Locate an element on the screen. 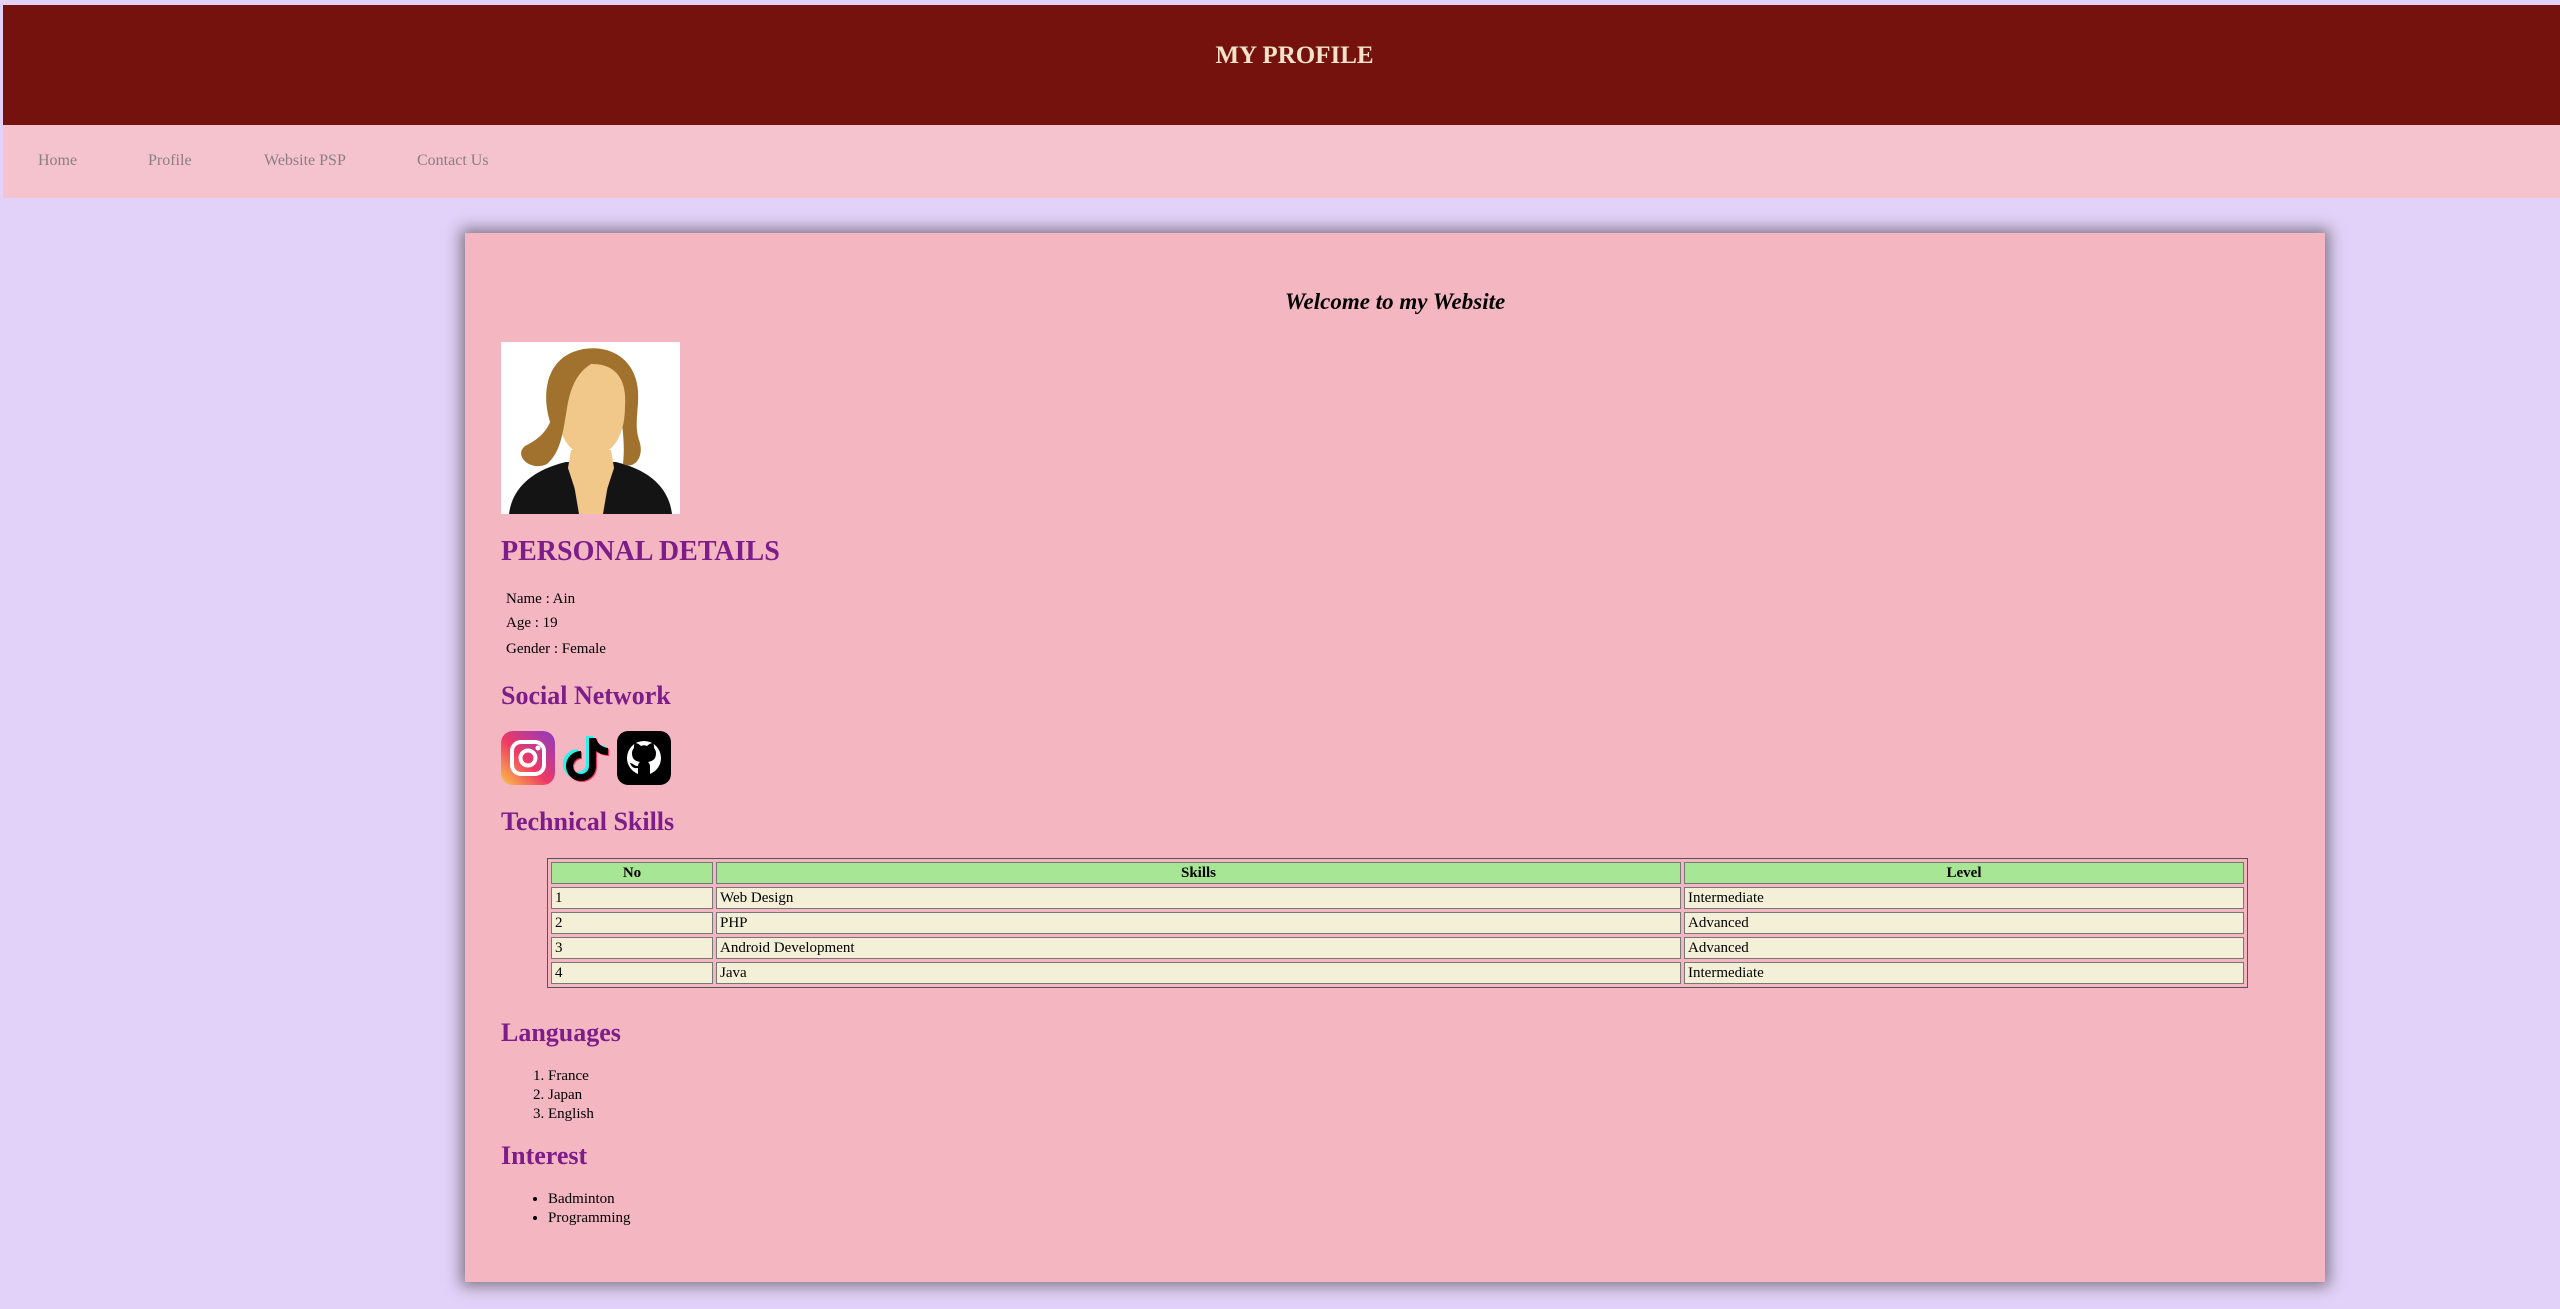 This screenshot has width=2560, height=1309. profile-avatar is located at coordinates (590, 428).